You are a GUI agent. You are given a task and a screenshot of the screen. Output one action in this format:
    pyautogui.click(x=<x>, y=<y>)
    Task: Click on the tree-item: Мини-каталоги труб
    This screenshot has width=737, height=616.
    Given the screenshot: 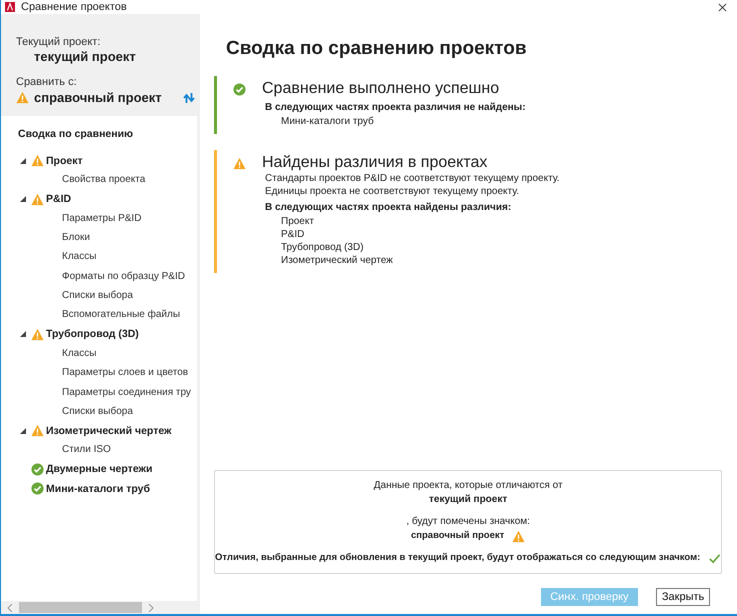 What is the action you would take?
    pyautogui.click(x=98, y=488)
    